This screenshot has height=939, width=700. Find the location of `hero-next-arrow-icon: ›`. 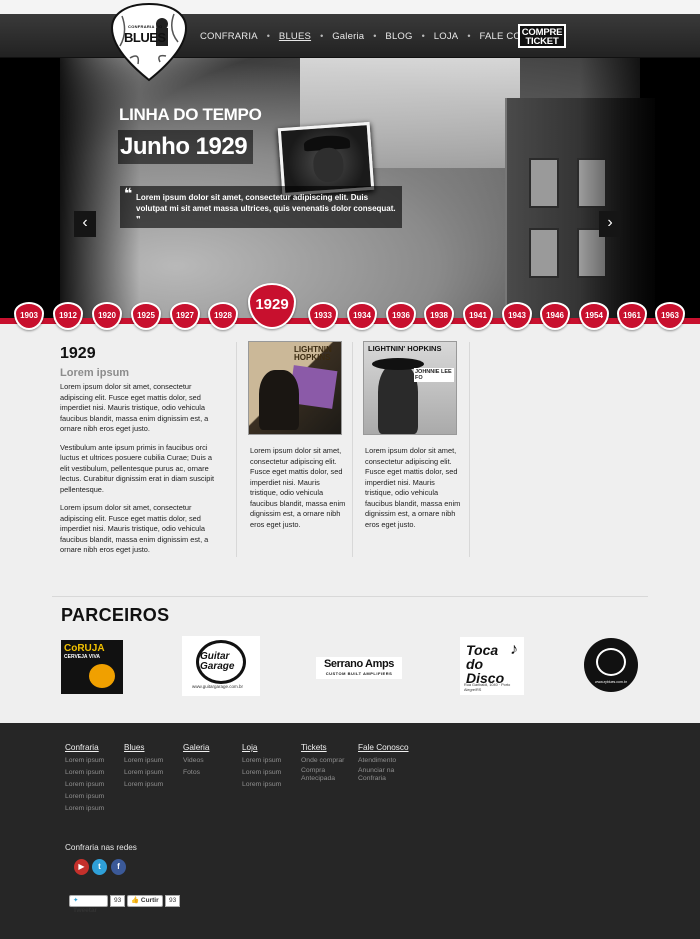

hero-next-arrow-icon: › is located at coordinates (610, 224).